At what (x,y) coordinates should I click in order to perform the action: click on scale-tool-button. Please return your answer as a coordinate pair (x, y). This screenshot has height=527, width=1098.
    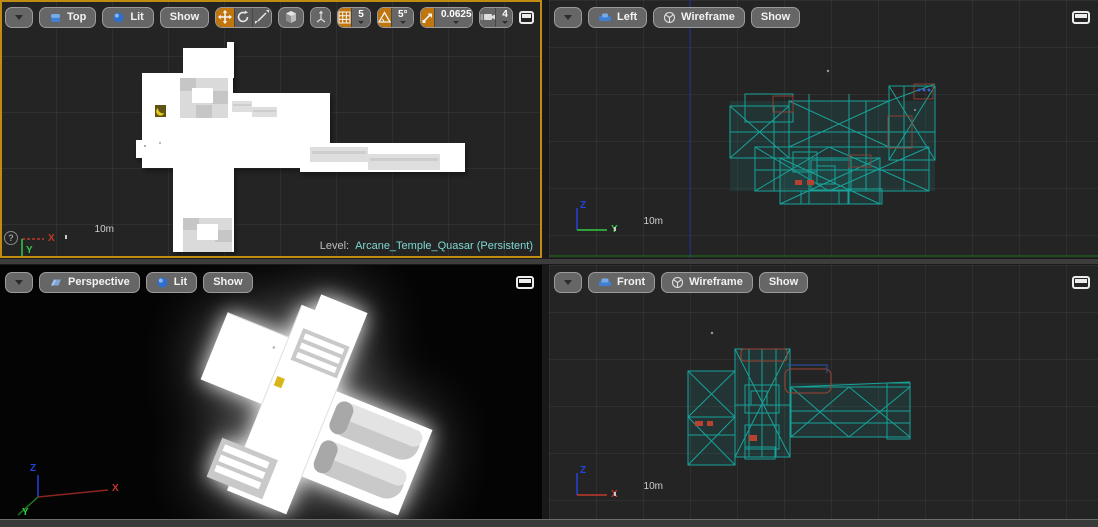
    Looking at the image, I should click on (262, 17).